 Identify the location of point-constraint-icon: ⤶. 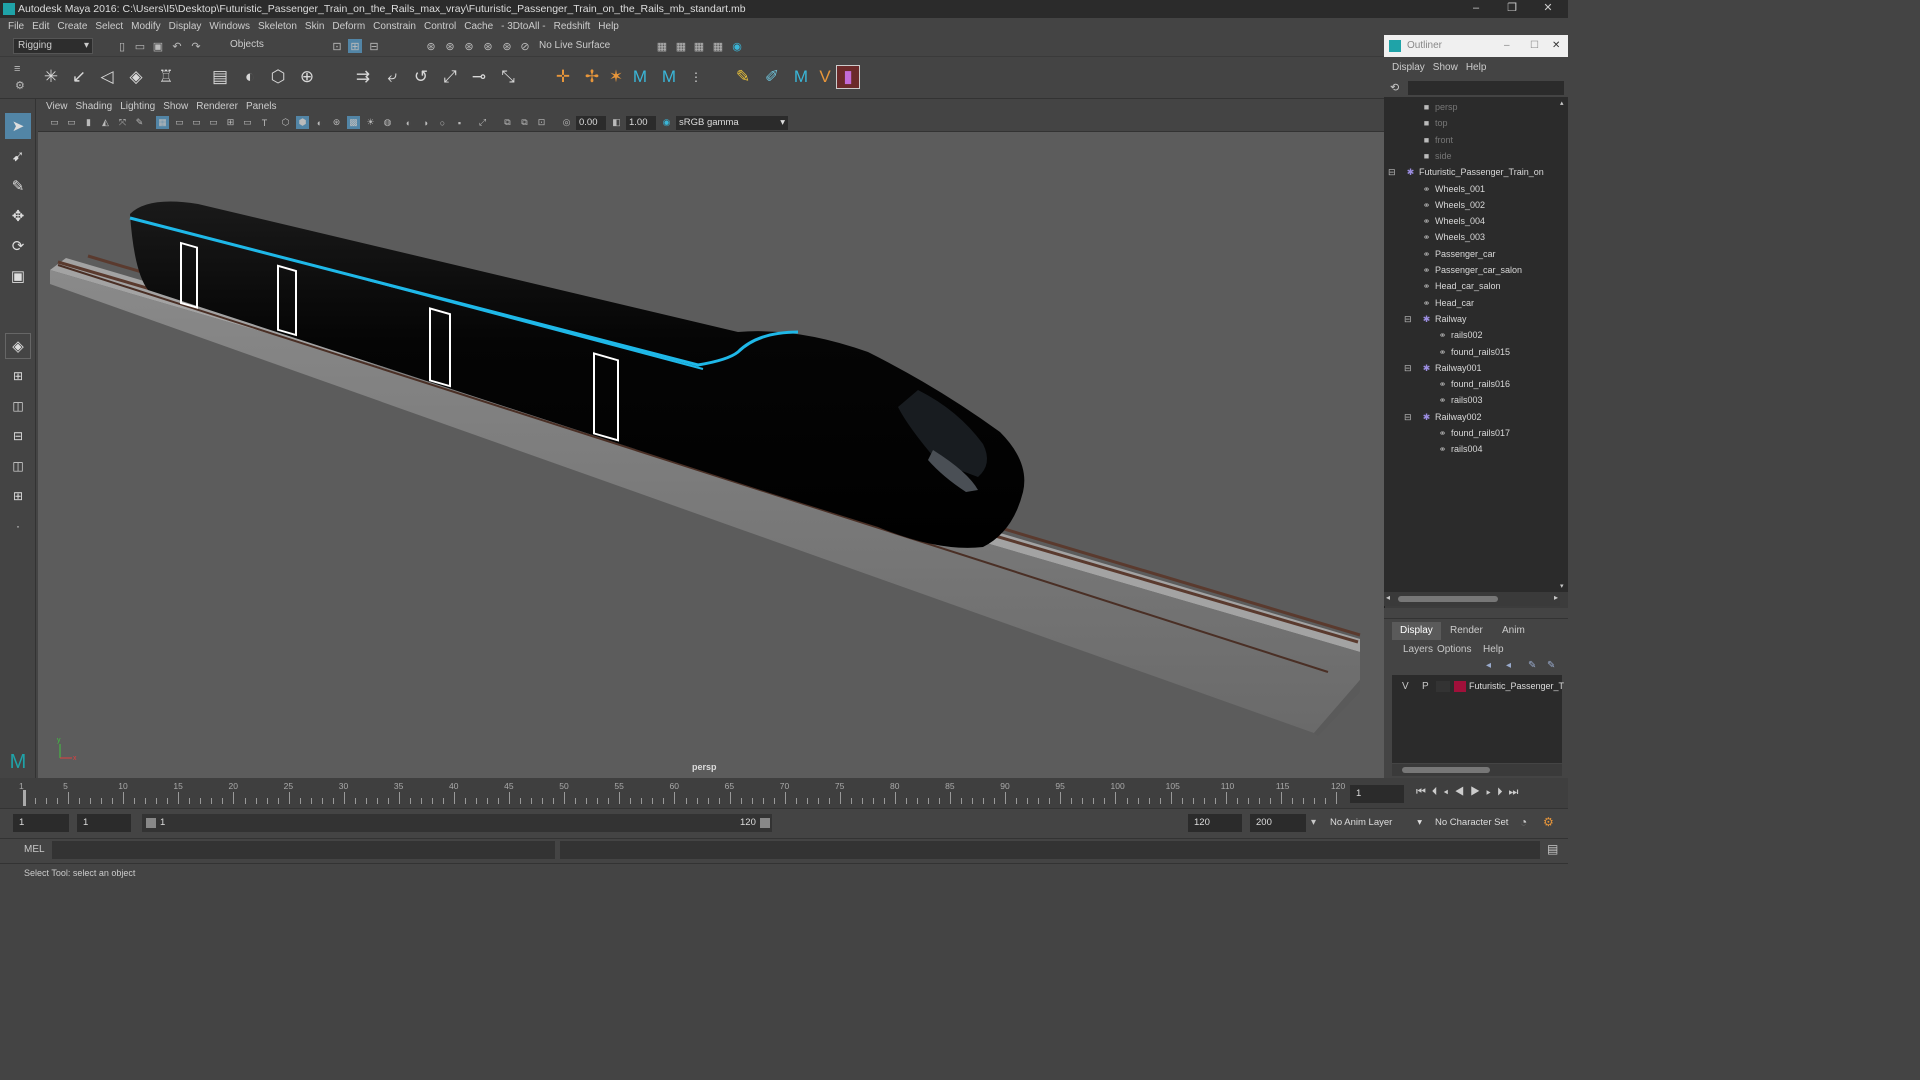
(392, 77).